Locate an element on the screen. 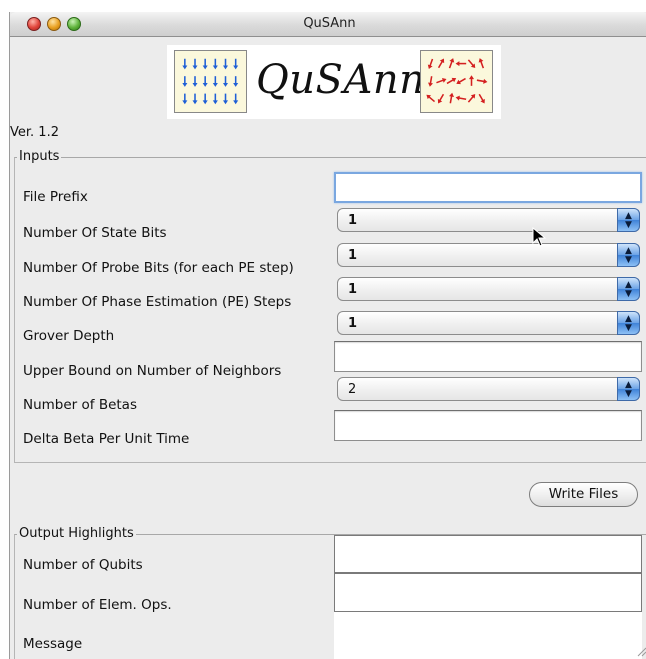 The width and height of the screenshot is (646, 659). grover-depth-value: 1 is located at coordinates (353, 323).